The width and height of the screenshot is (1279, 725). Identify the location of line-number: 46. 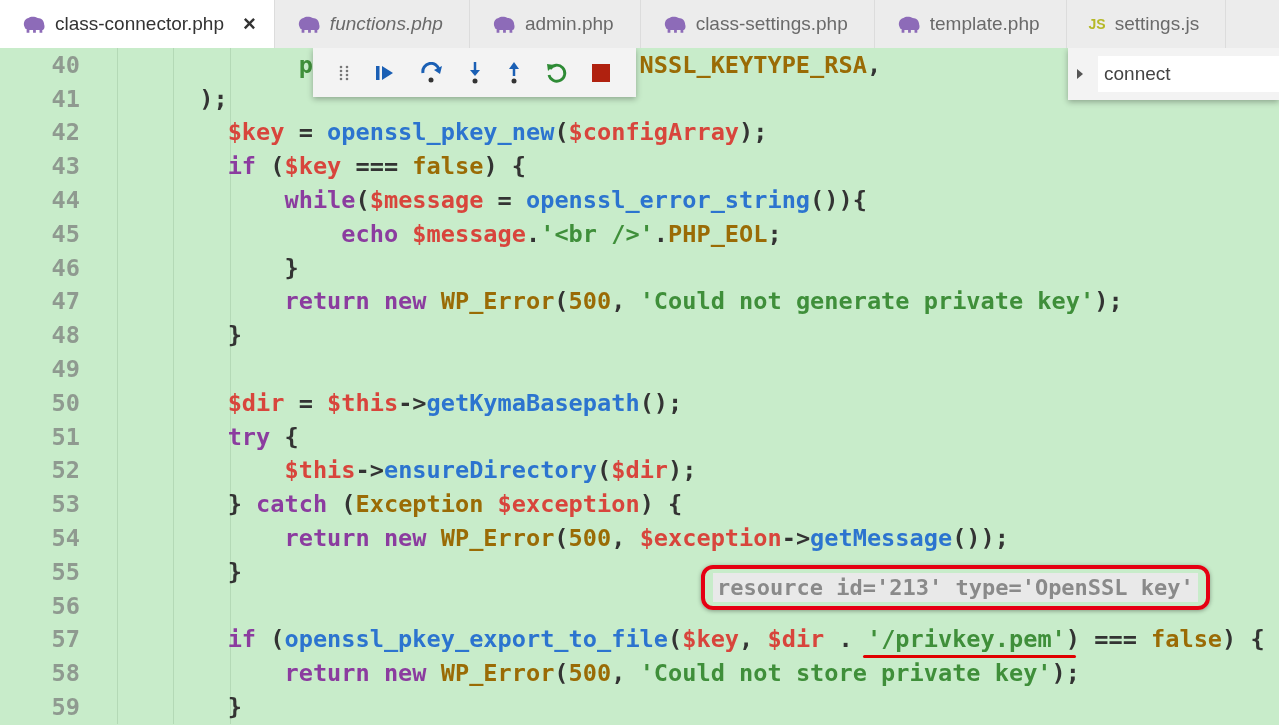
(65, 267).